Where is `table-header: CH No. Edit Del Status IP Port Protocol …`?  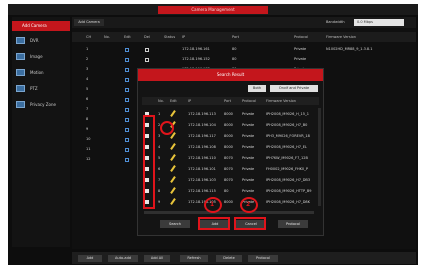 table-header: CH No. Edit Del Status IP Port Protocol … is located at coordinates (244, 37).